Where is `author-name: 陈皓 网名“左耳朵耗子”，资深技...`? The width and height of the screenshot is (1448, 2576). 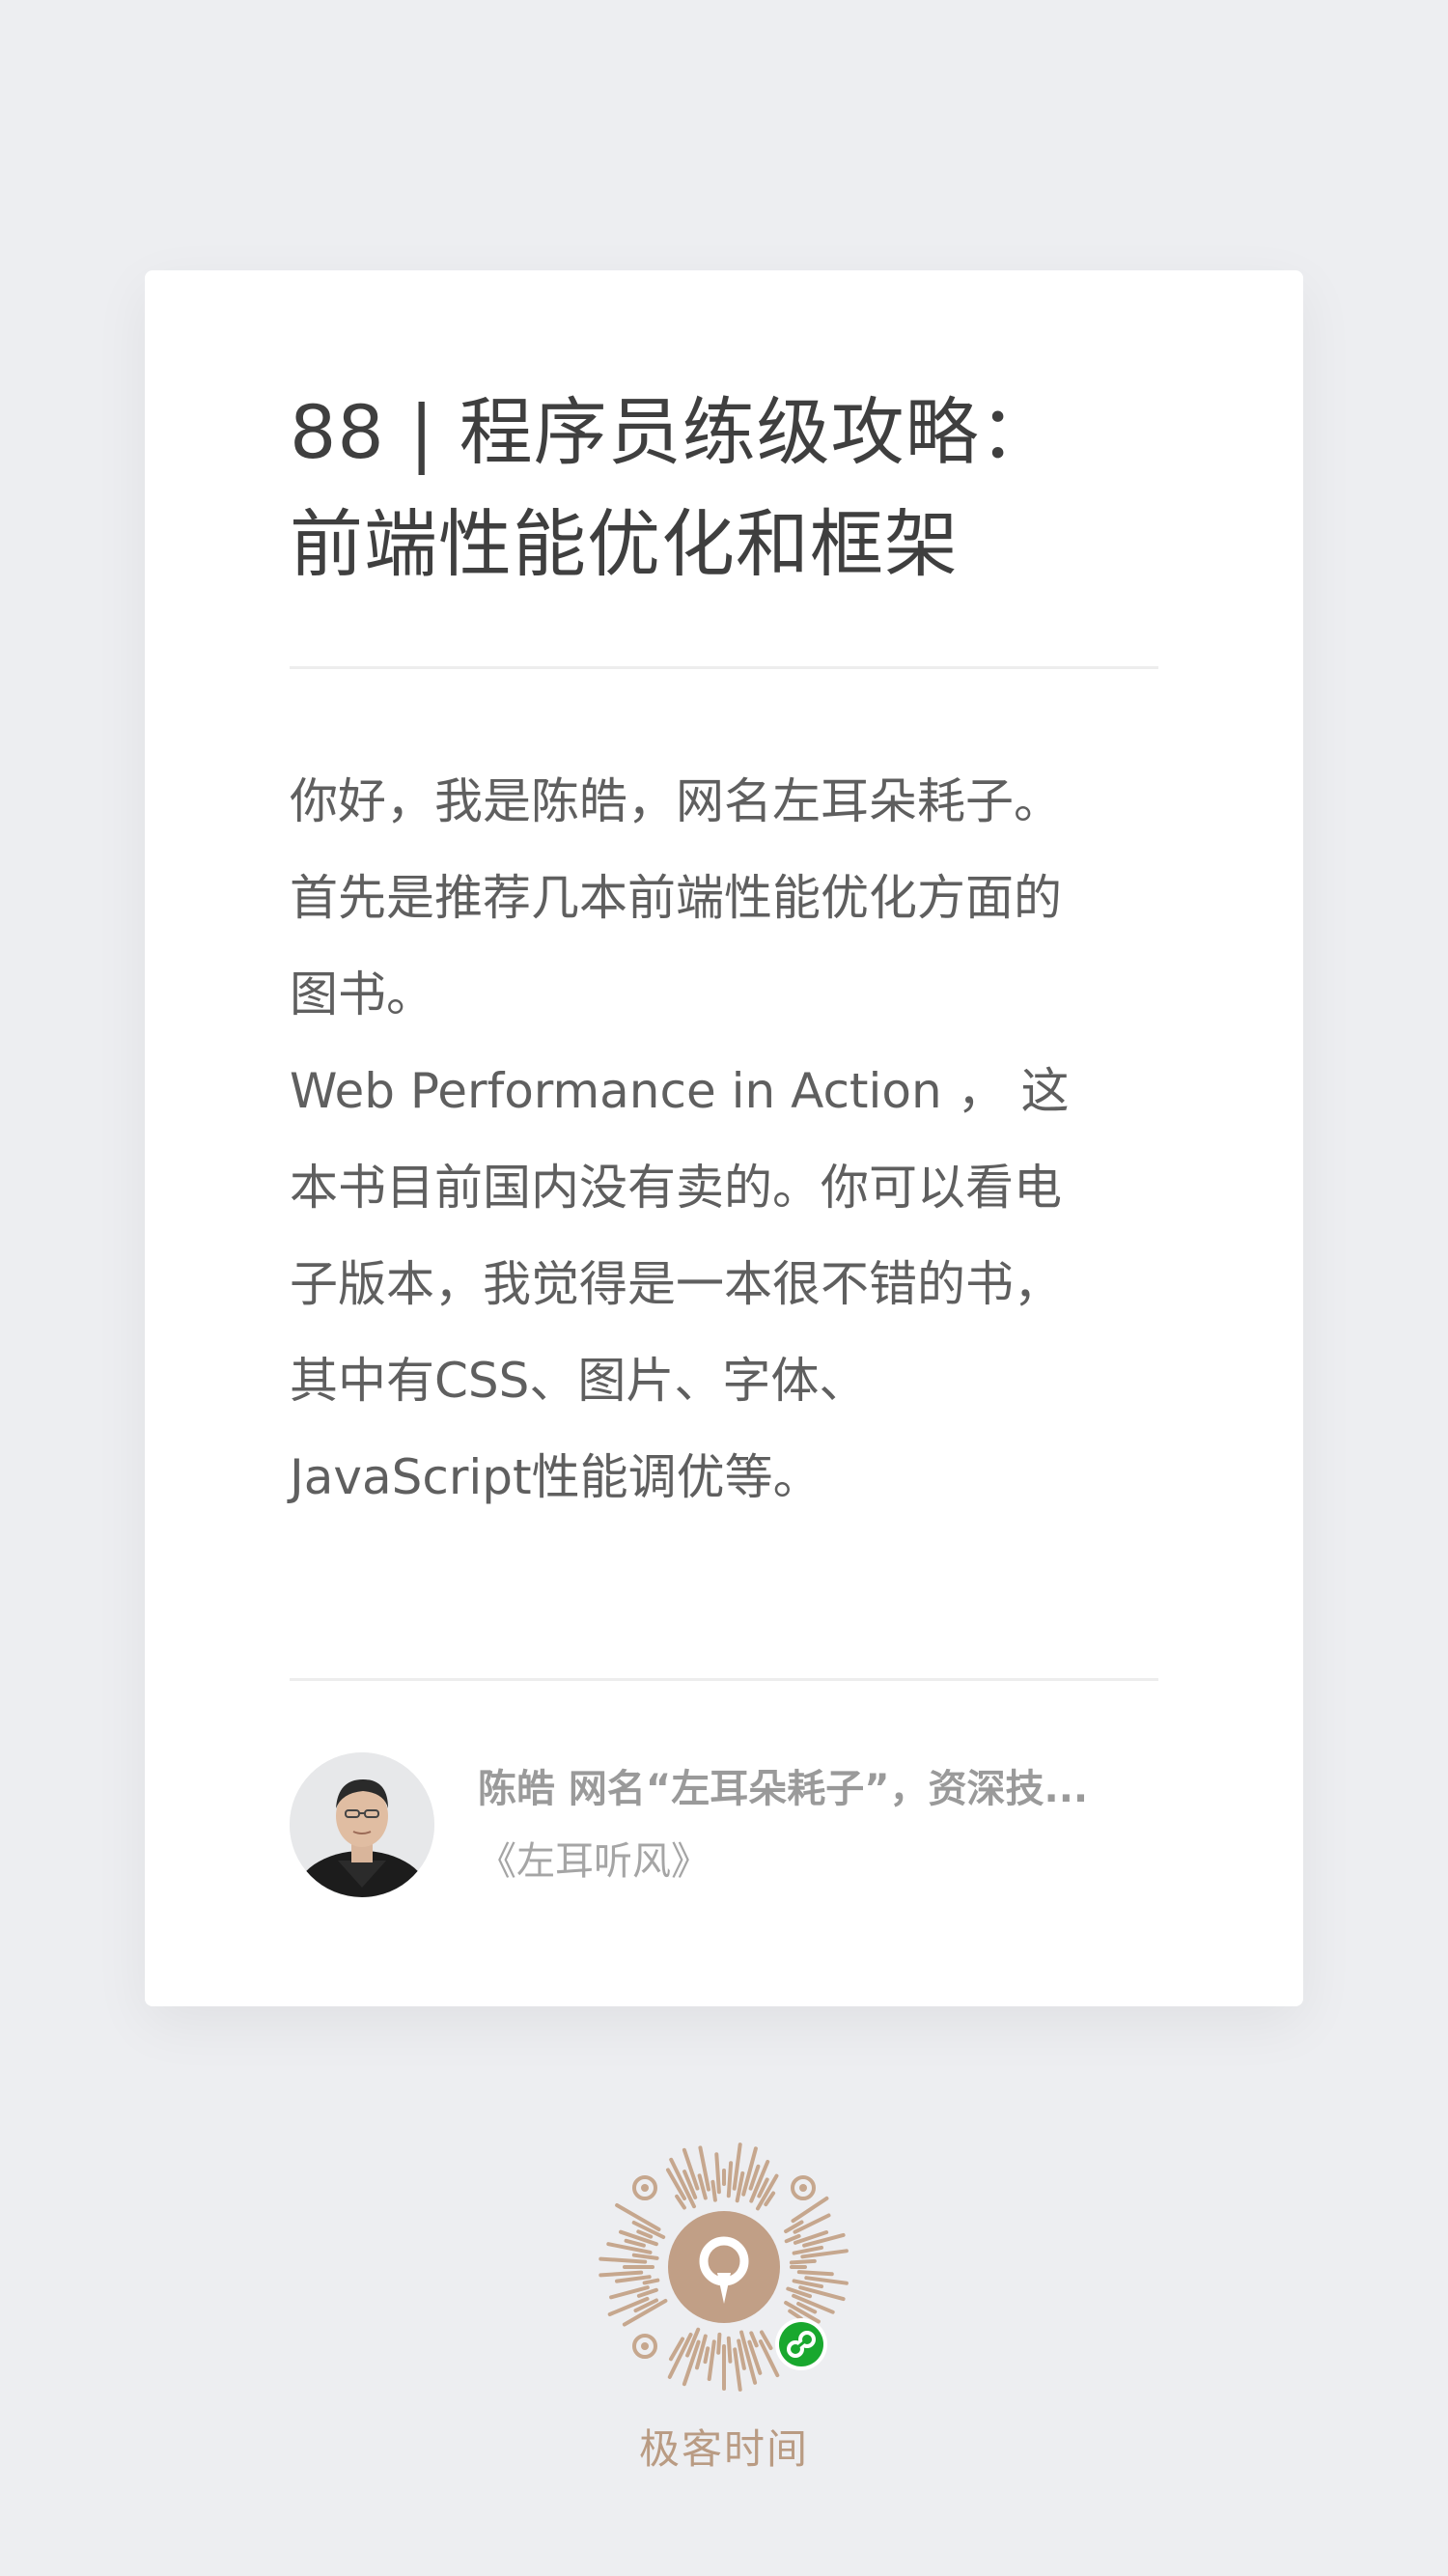 author-name: 陈皓 网名“左耳朵耗子”，资深技... is located at coordinates (784, 1789).